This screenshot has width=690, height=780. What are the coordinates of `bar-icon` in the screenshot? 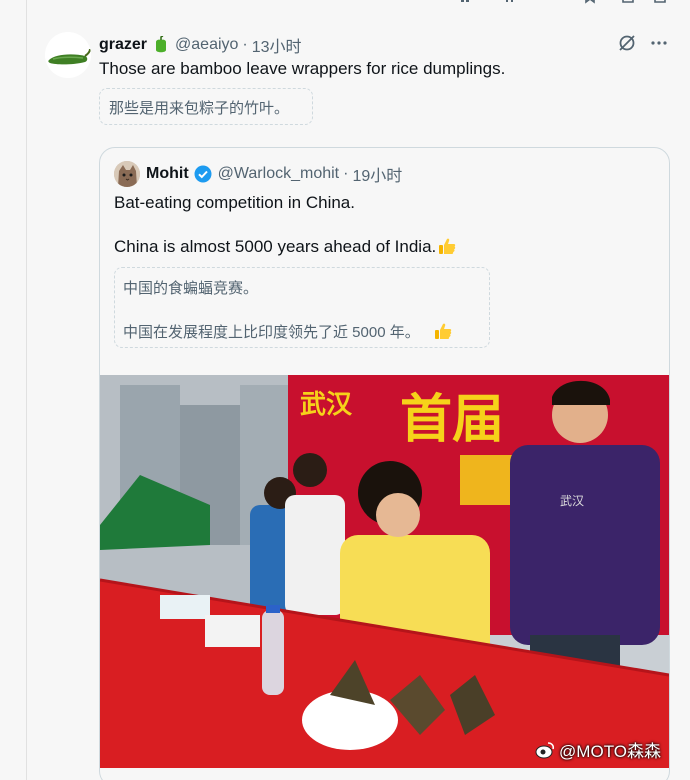 It's located at (466, 2).